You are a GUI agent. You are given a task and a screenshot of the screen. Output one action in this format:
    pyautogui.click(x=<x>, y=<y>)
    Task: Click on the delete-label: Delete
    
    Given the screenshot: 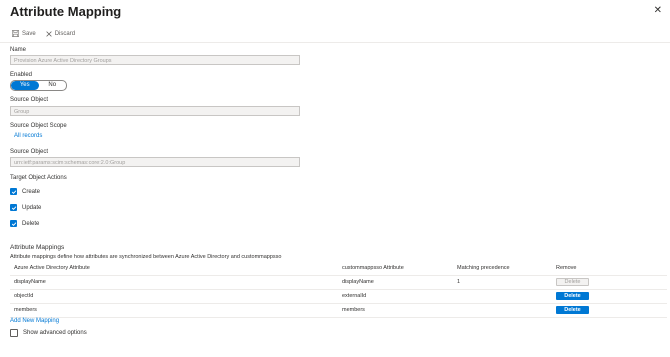 What is the action you would take?
    pyautogui.click(x=31, y=223)
    